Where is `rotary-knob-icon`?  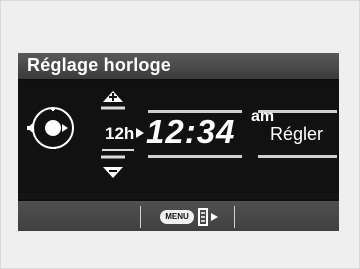
rotary-knob-icon is located at coordinates (53, 128).